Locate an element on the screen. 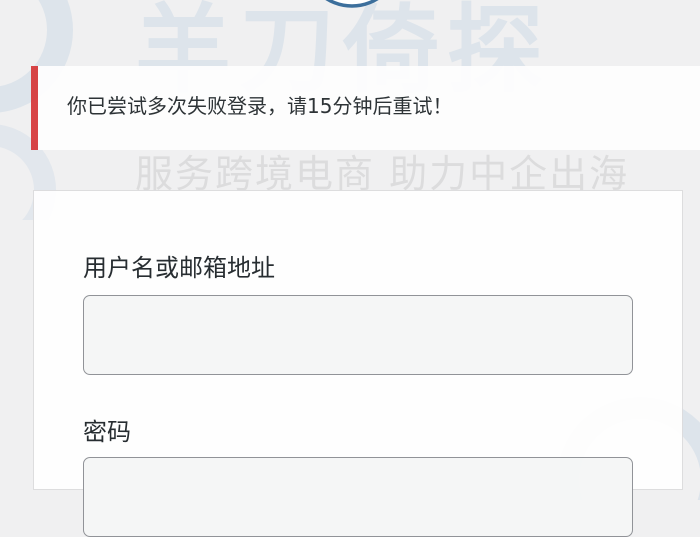 Image resolution: width=700 pixels, height=537 pixels. login-error-notice: 你已尝试多次失败登录，请15分钟后重试！ is located at coordinates (365, 108).